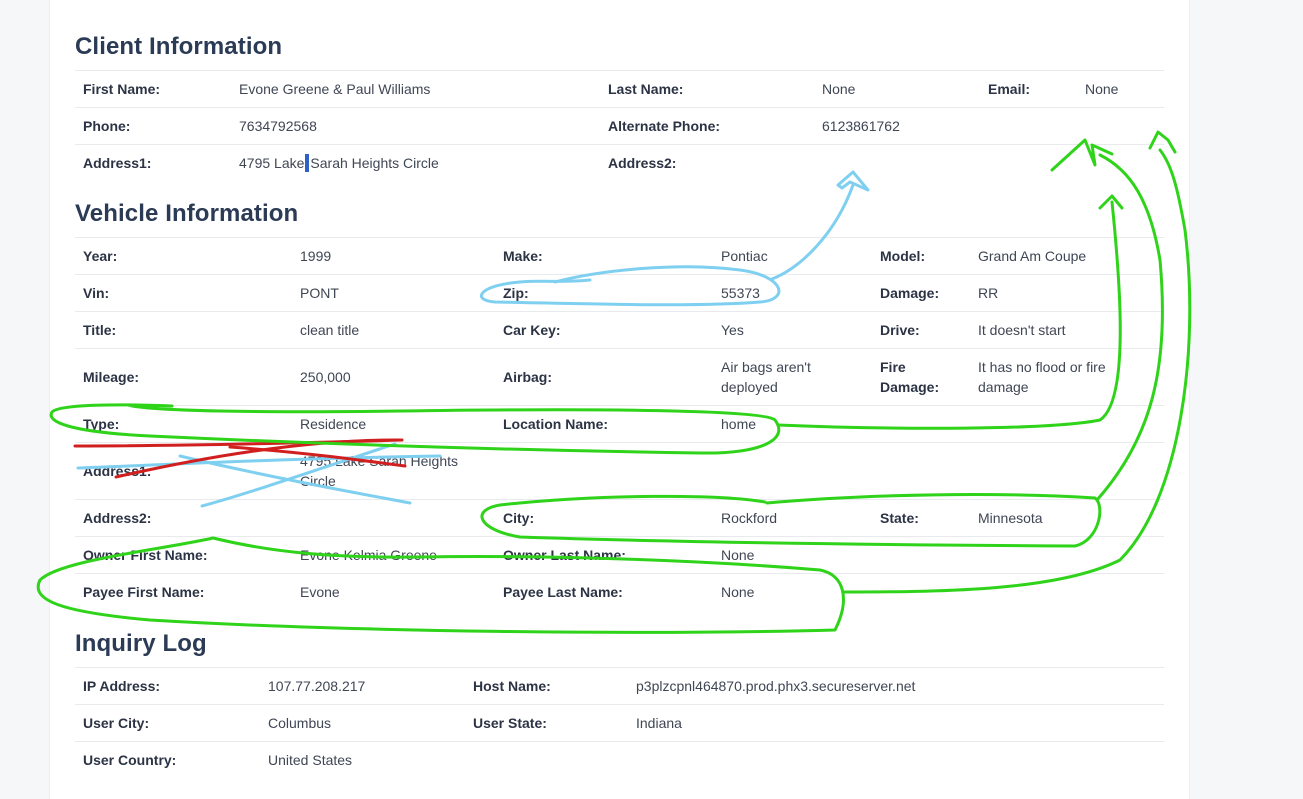 This screenshot has width=1303, height=799. I want to click on vehicle-address2-label: Address2:, so click(183, 518).